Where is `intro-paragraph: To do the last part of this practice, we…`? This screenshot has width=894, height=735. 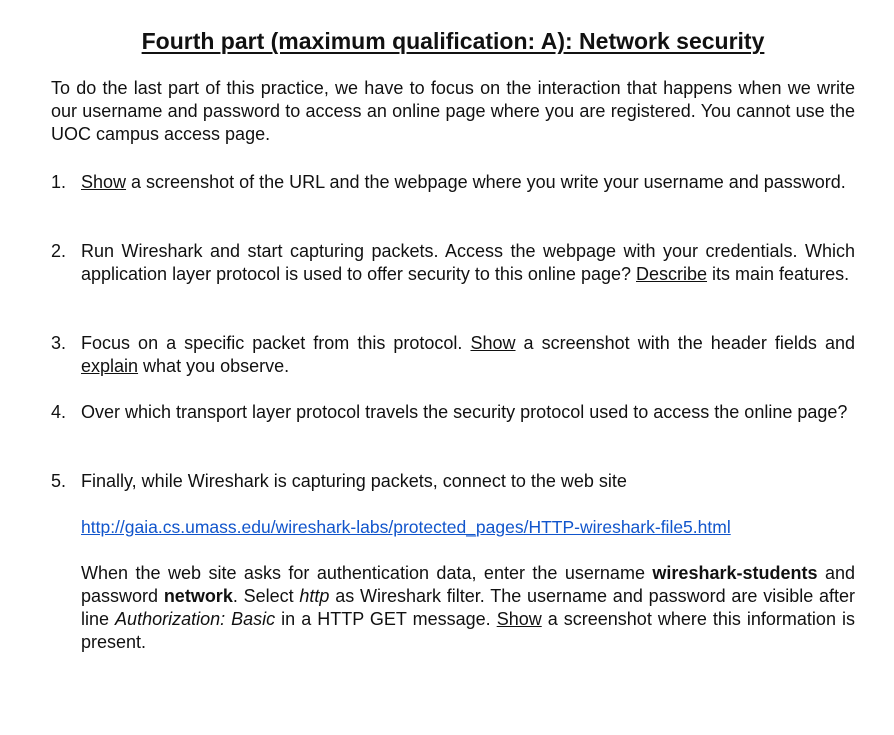 intro-paragraph: To do the last part of this practice, we… is located at coordinates (453, 111).